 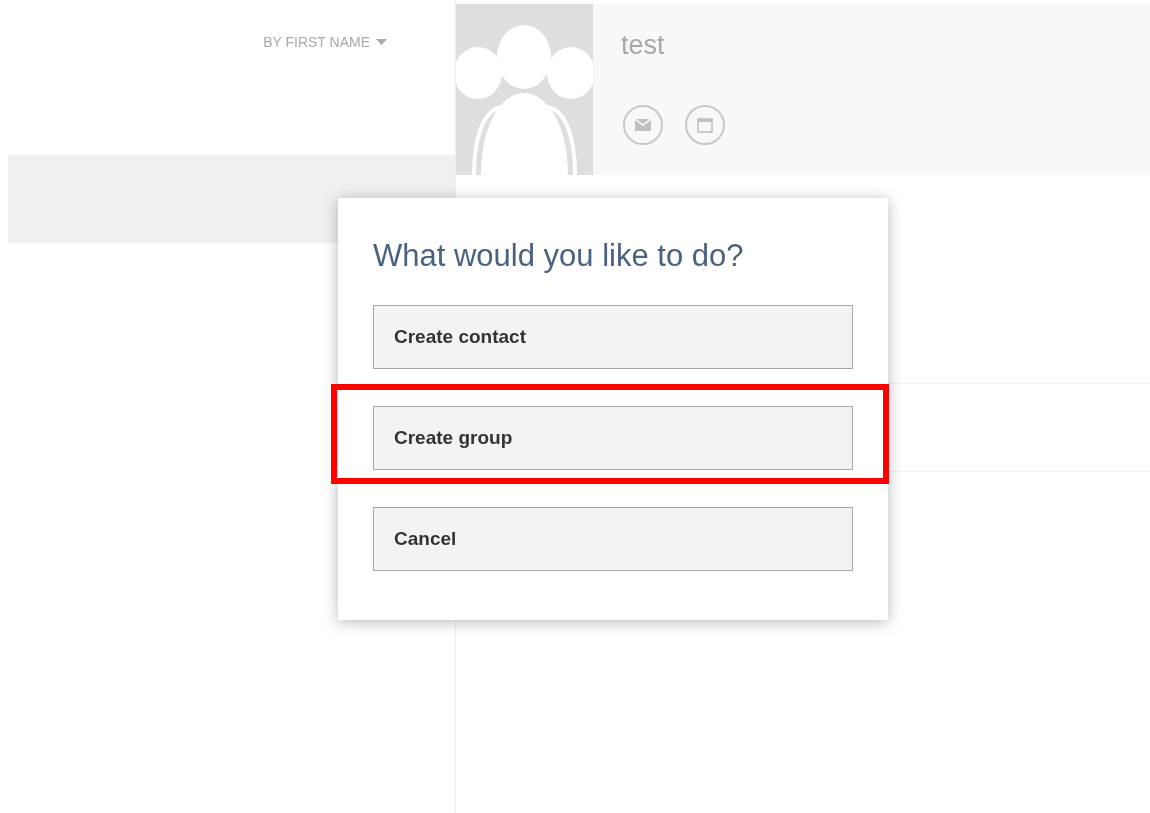 I want to click on mail-icon, so click(x=643, y=125).